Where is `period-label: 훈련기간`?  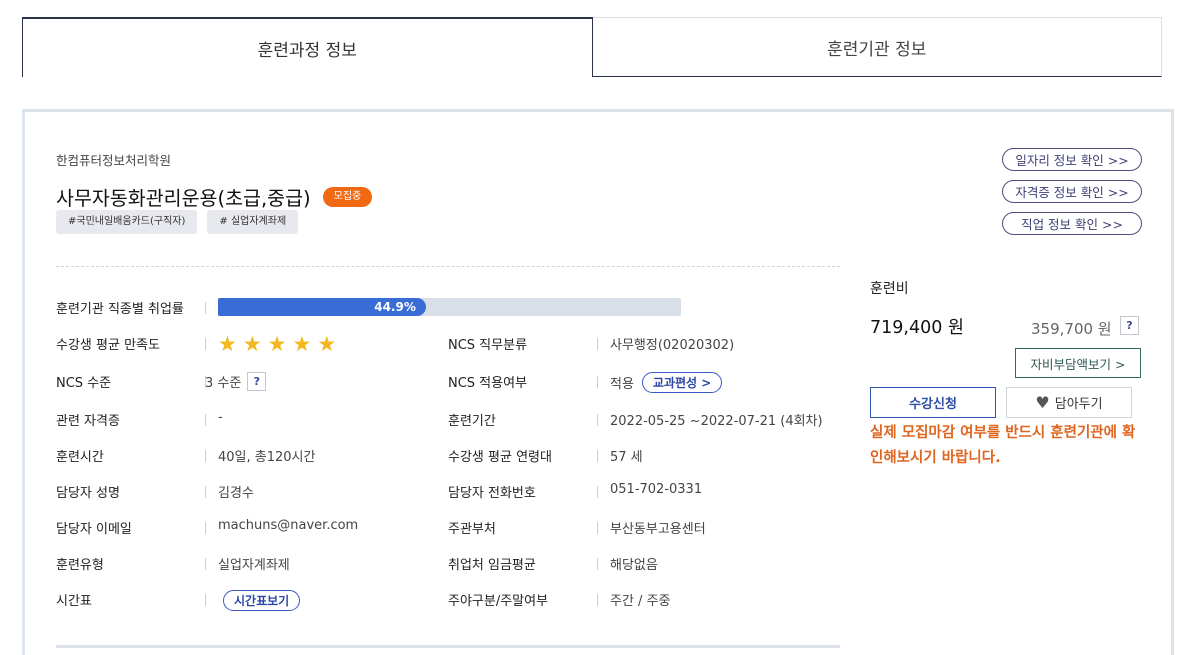 period-label: 훈련기간 is located at coordinates (472, 421).